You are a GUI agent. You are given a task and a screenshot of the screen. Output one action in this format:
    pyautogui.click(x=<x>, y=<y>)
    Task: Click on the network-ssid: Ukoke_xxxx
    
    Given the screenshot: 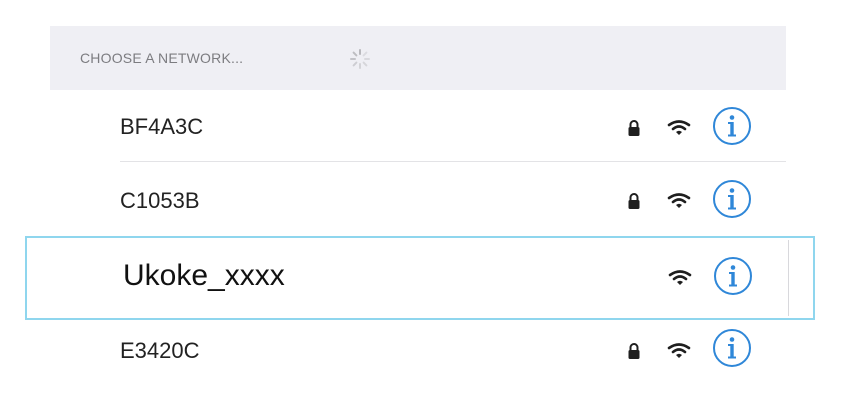 What is the action you would take?
    pyautogui.click(x=204, y=275)
    